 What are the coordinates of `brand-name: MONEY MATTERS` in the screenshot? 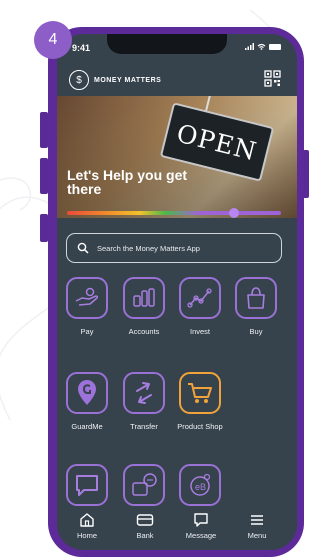 It's located at (128, 80).